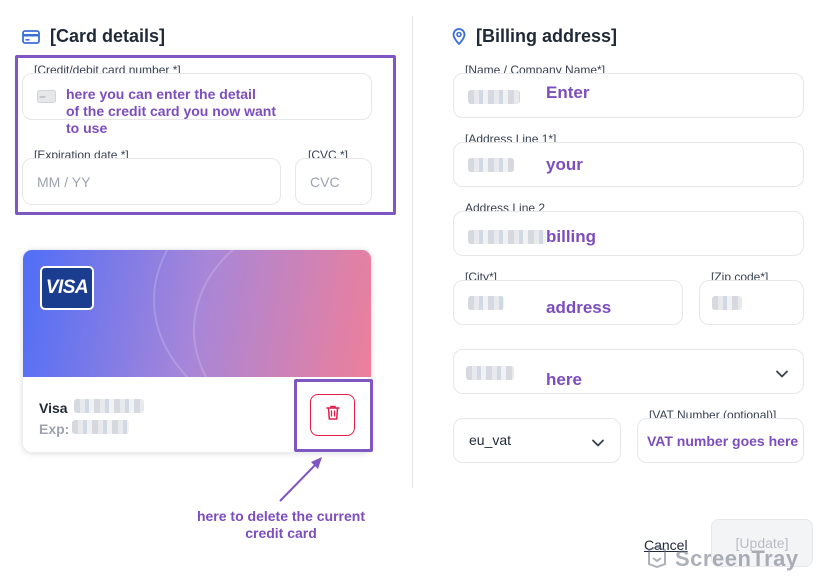 Image resolution: width=826 pixels, height=585 pixels. What do you see at coordinates (657, 559) in the screenshot?
I see `screentray-logo-icon` at bounding box center [657, 559].